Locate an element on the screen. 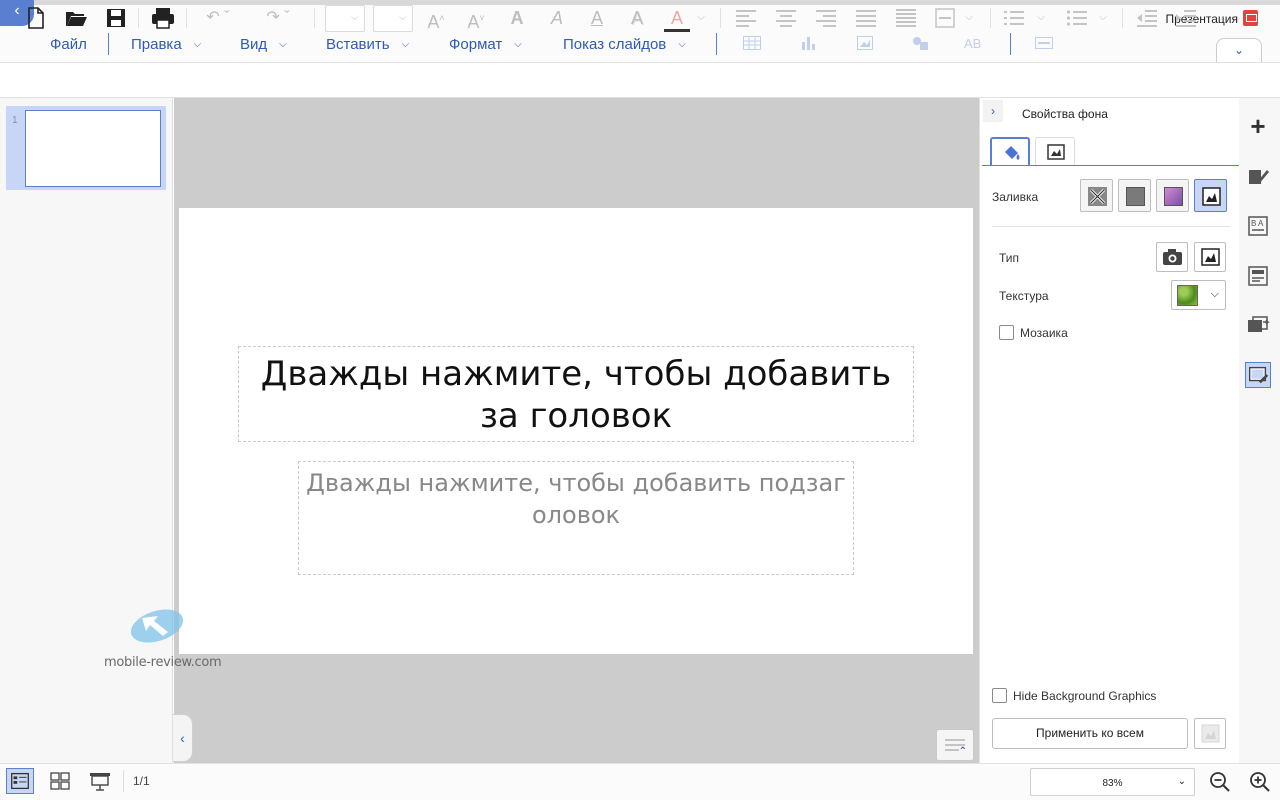  layout-icon is located at coordinates (1258, 276).